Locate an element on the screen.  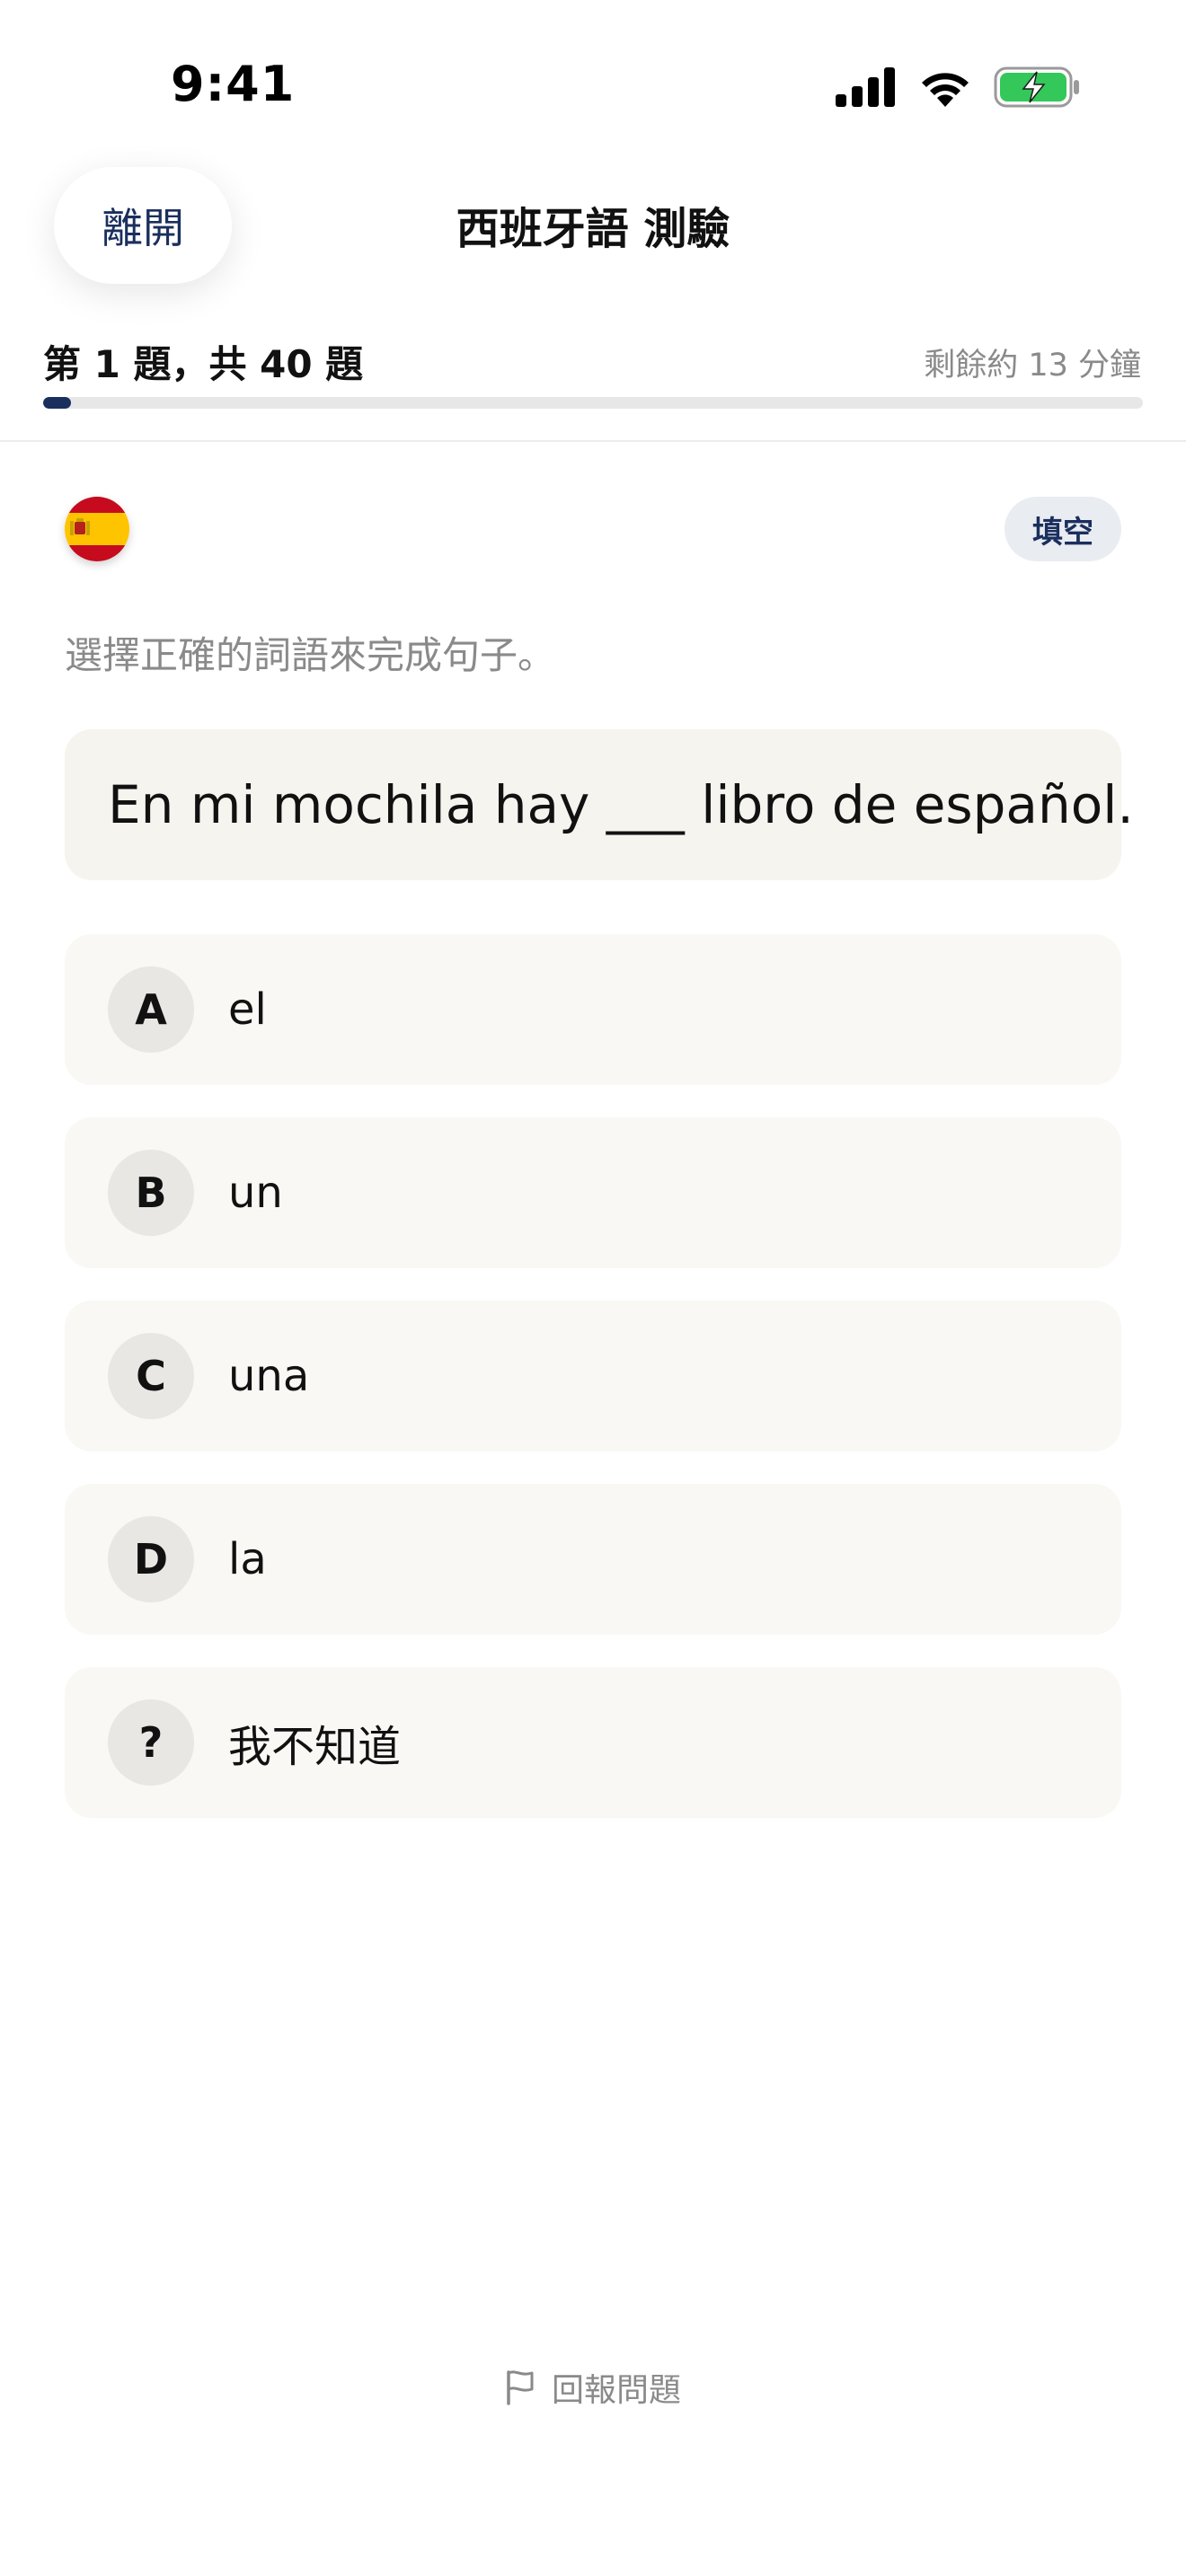
option-text: 我不知道 is located at coordinates (315, 1747).